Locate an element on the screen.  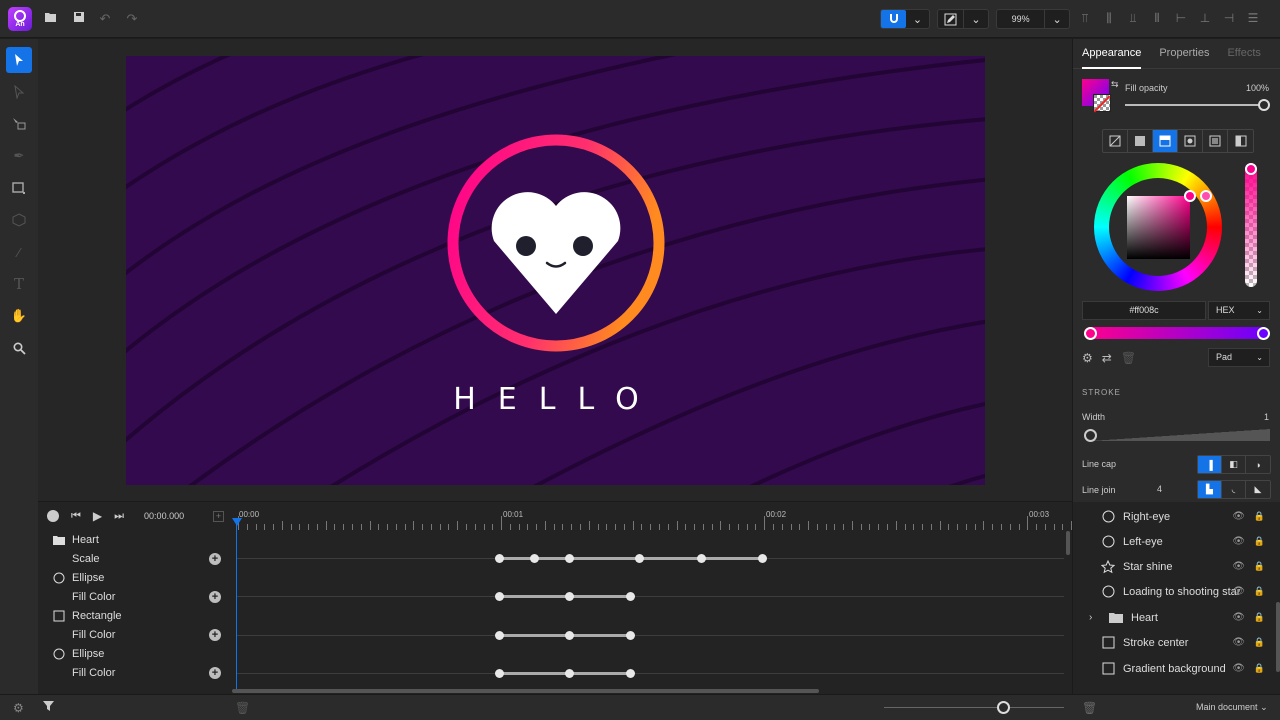
app-logo: An is located at coordinates (20, 19).